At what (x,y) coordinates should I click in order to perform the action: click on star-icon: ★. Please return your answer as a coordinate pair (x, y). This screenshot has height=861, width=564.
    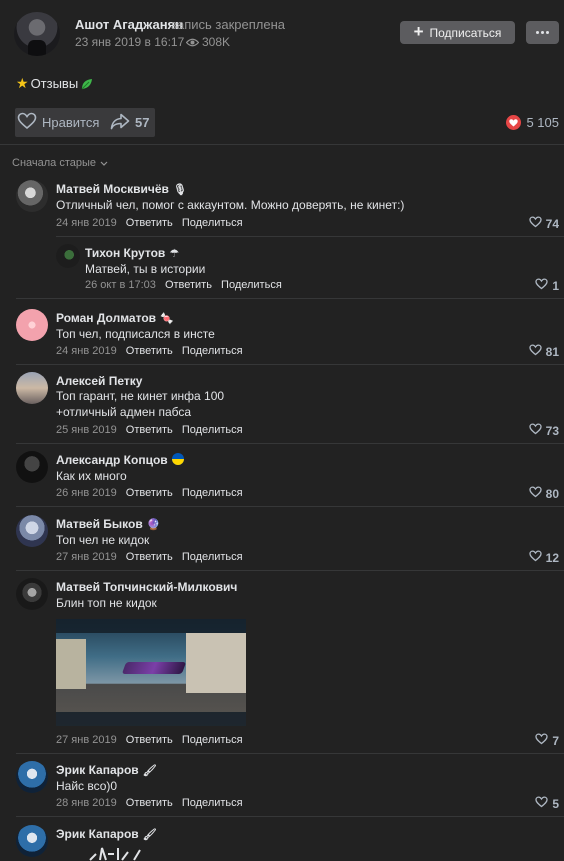
    Looking at the image, I should click on (22, 83).